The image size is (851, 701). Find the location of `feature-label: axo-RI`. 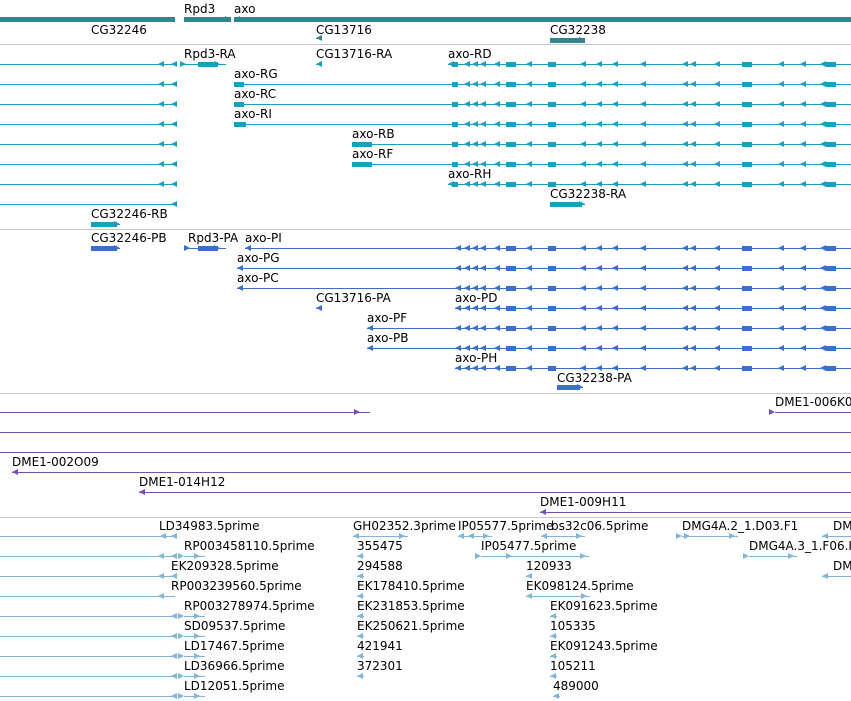

feature-label: axo-RI is located at coordinates (253, 114).